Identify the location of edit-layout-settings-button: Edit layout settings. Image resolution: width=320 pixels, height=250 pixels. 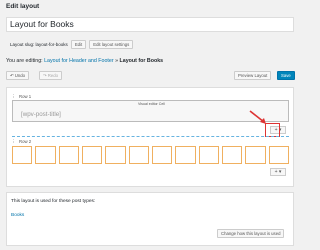
(111, 44).